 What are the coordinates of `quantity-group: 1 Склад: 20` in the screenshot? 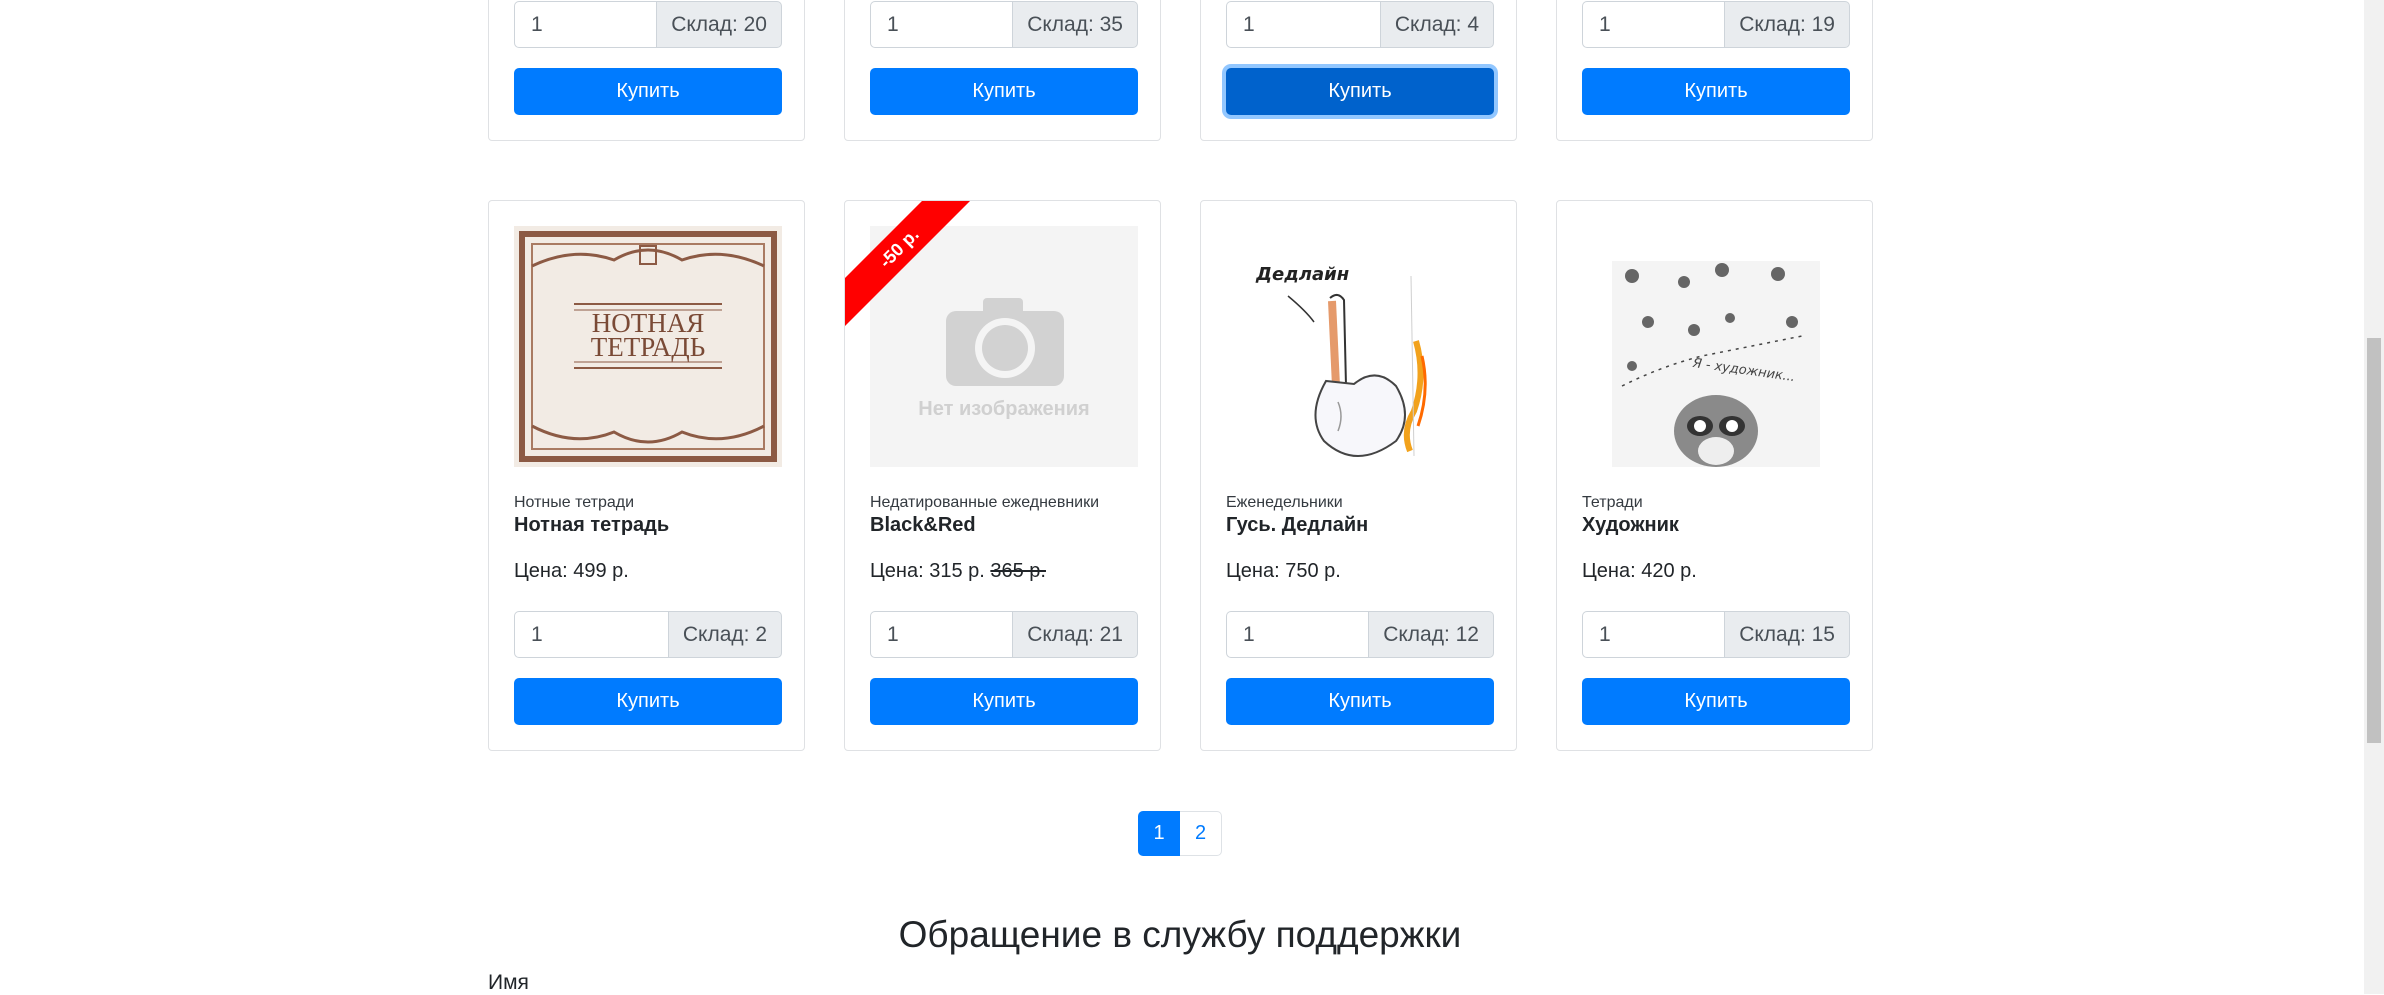 It's located at (648, 24).